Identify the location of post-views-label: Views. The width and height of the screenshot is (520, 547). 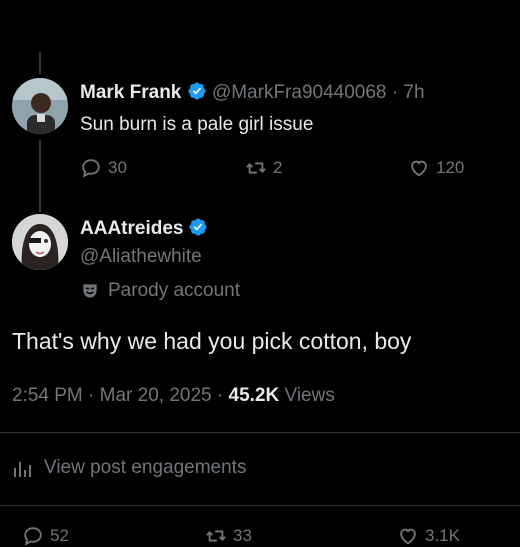
(309, 395).